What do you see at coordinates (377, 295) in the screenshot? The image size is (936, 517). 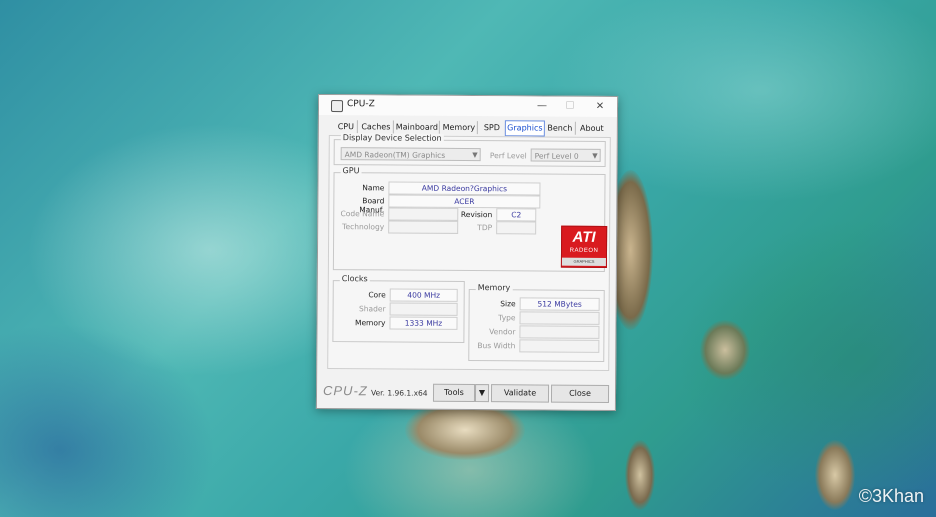 I see `core-clock-label: Core` at bounding box center [377, 295].